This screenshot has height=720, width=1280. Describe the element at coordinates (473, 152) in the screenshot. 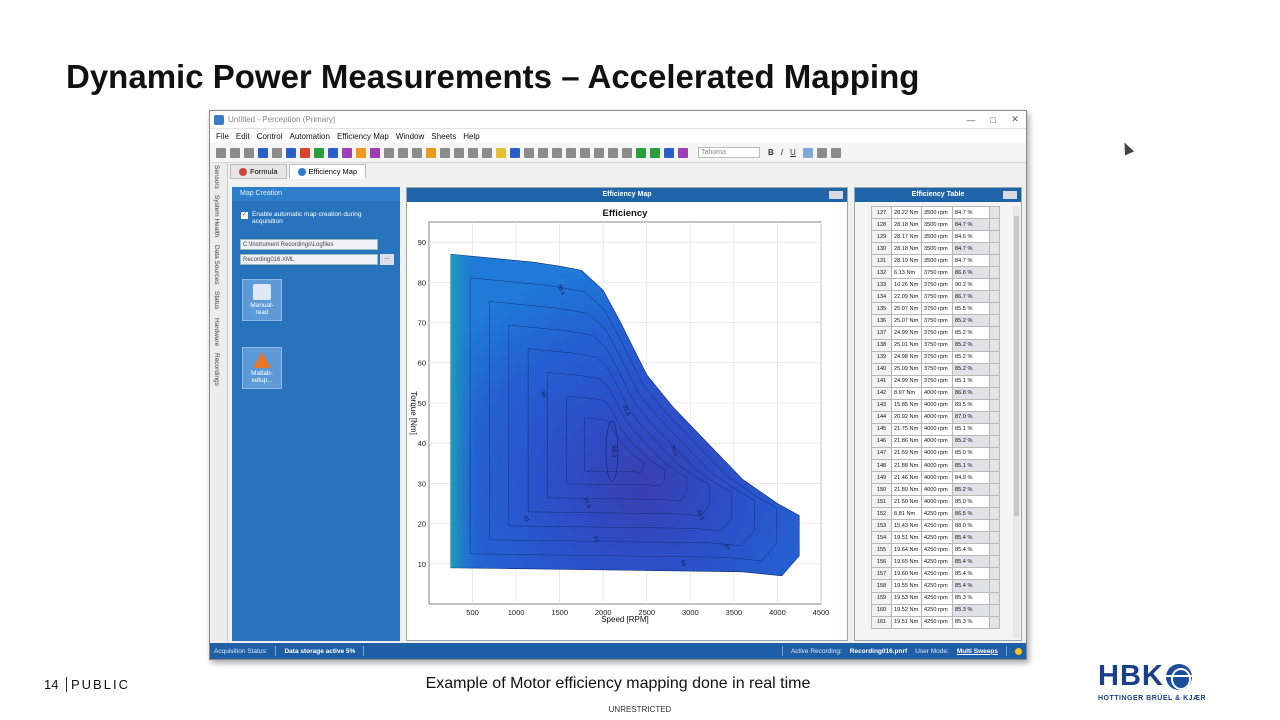

I see `table-icon` at that location.